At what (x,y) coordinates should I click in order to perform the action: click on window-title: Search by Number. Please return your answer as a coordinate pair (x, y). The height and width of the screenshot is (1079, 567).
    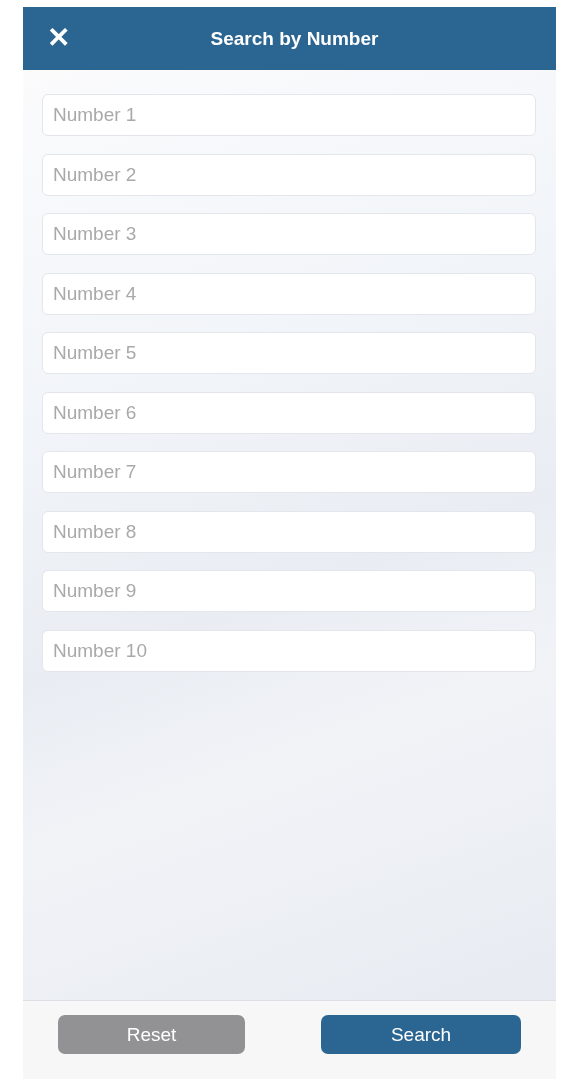
    Looking at the image, I should click on (294, 38).